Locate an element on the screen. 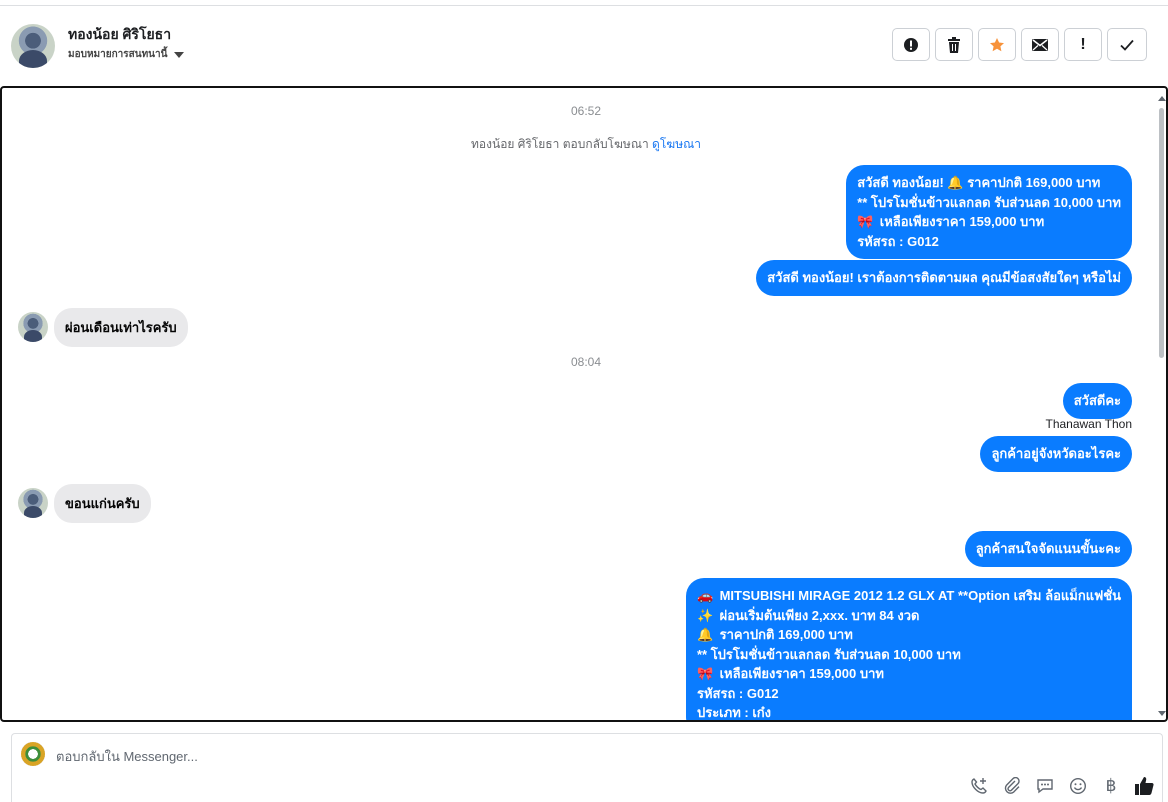 The height and width of the screenshot is (802, 1168). assign-label: มอบหมายการสนทนานี้ is located at coordinates (118, 54).